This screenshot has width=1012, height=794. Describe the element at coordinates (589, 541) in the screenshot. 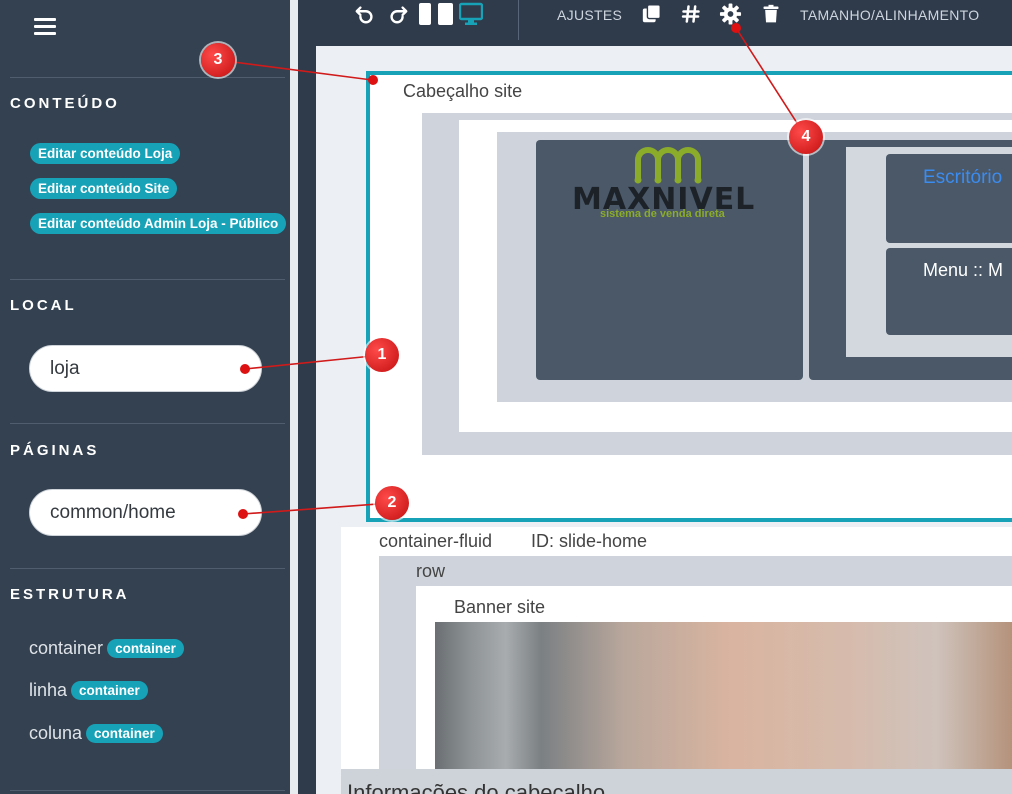

I see `slide-id-label: ID: slide-home` at that location.